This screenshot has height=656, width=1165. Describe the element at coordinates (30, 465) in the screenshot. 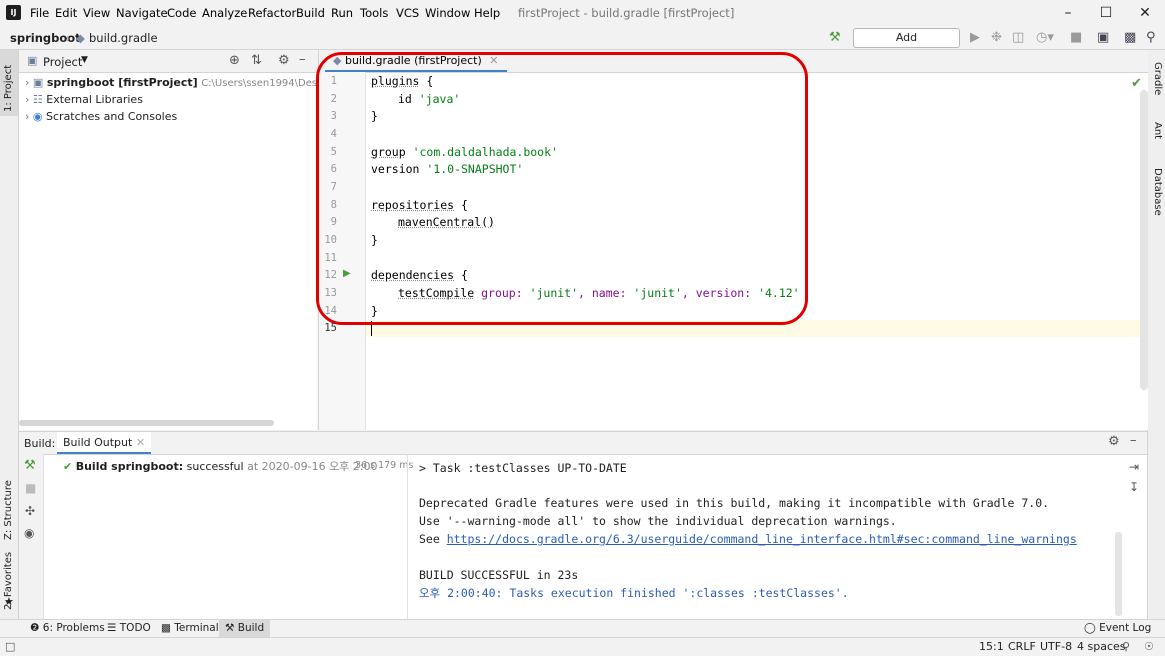

I see `rebuild-hammer-icon: ⚒` at that location.